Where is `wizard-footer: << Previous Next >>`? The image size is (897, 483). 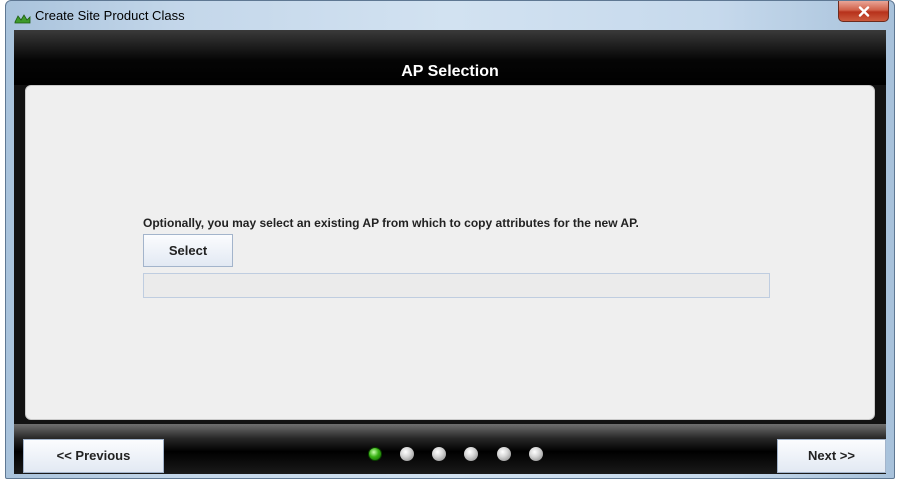
wizard-footer: << Previous Next >> is located at coordinates (450, 449).